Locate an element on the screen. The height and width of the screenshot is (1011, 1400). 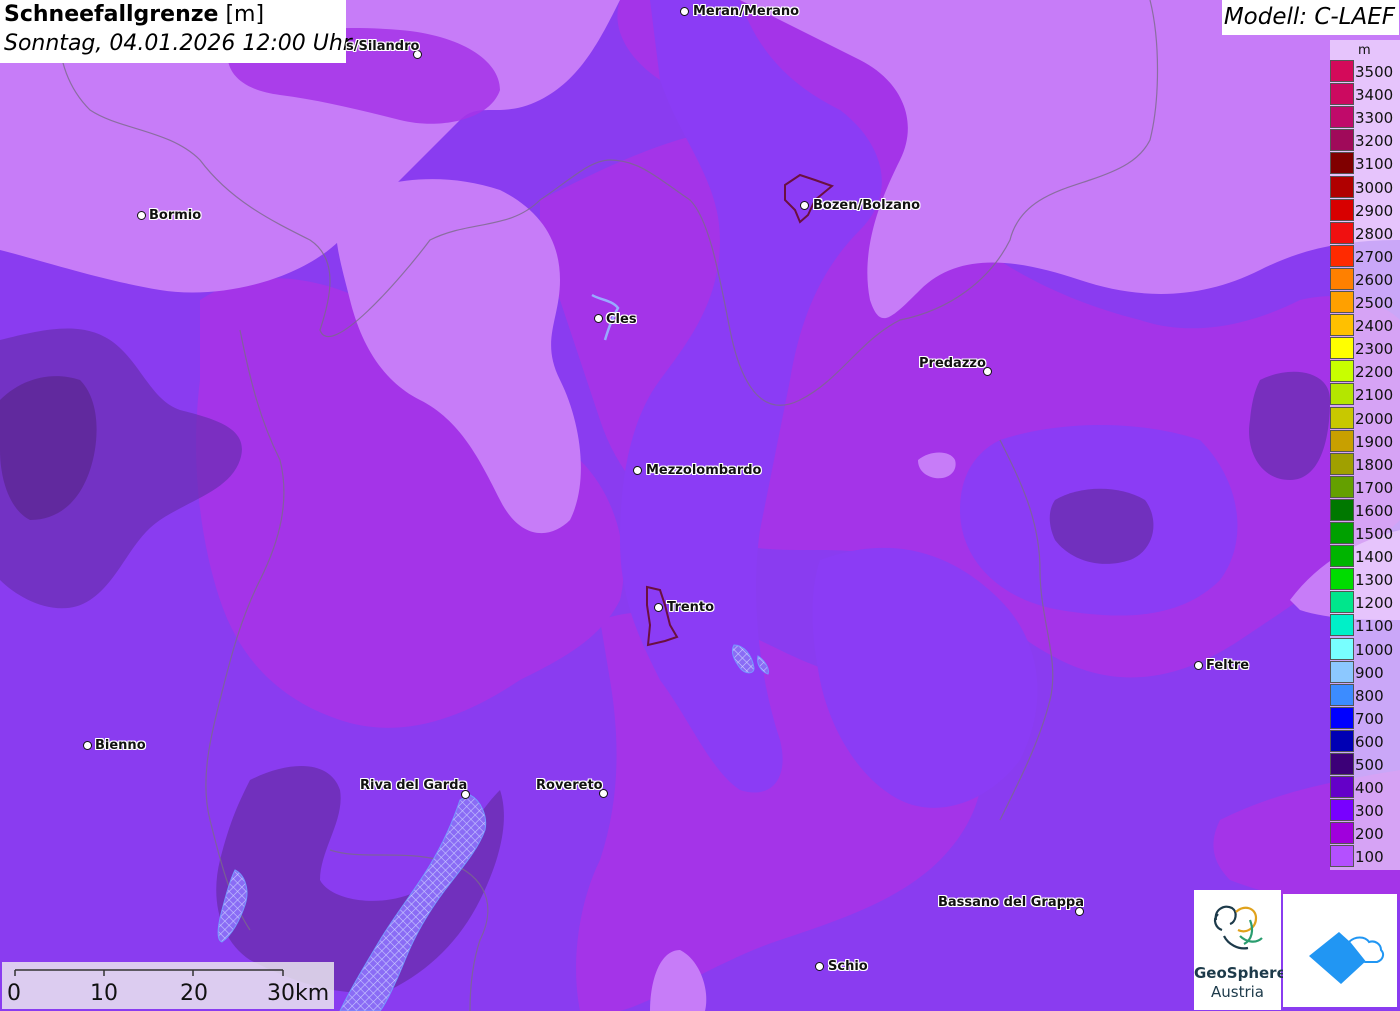
cloud-arrow-icon is located at coordinates (1347, 958).